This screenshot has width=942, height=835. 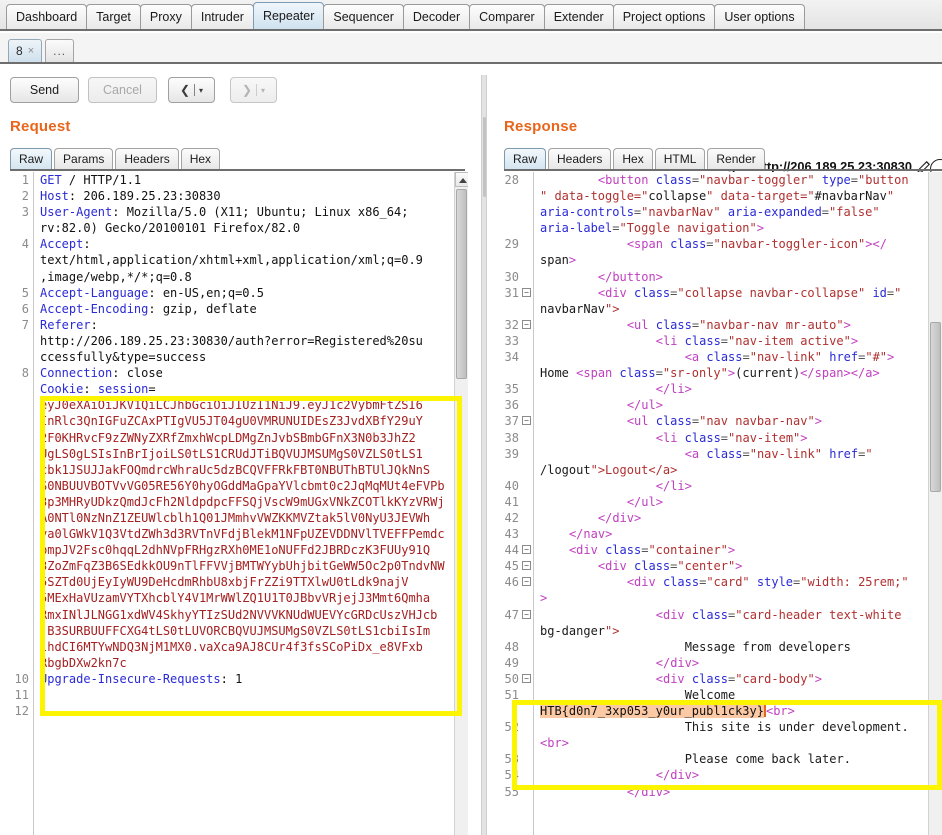 What do you see at coordinates (147, 159) in the screenshot?
I see `request-tab-headers: Headers` at bounding box center [147, 159].